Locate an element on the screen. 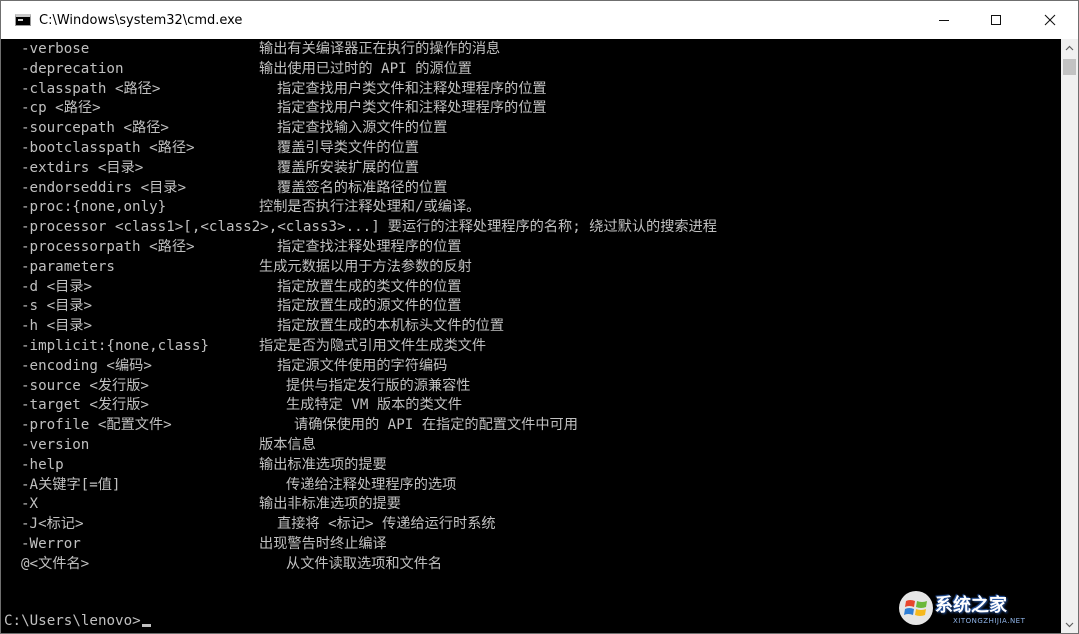 The image size is (1079, 634). option-description: 输出标准选项的提要 is located at coordinates (323, 464).